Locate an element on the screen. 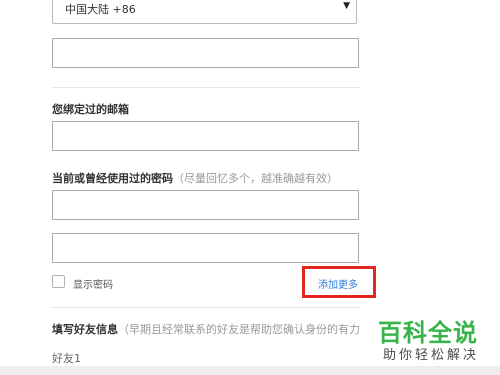  add-more-link: 添加更多 is located at coordinates (338, 283).